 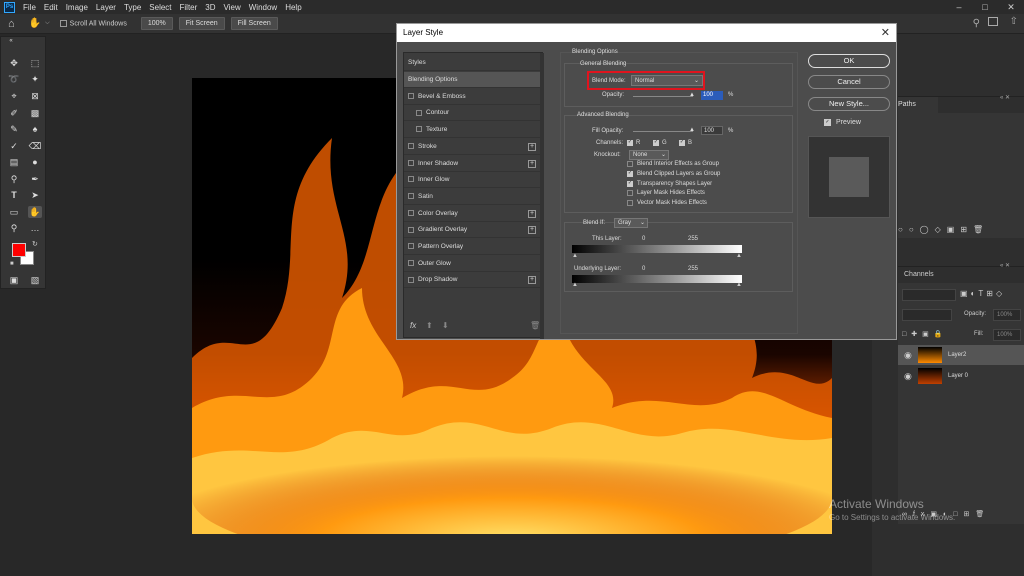 I want to click on screen-mode-icon: ▧, so click(x=35, y=280).